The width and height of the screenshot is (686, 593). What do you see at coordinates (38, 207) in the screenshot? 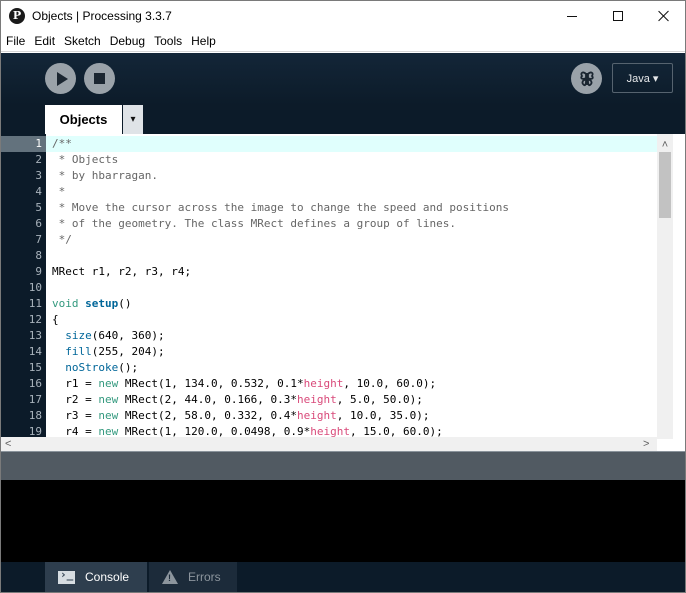
I see `line-number: 5` at bounding box center [38, 207].